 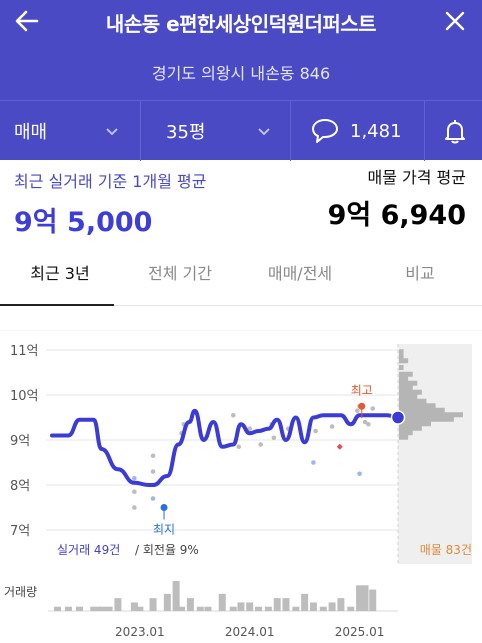 What do you see at coordinates (24, 351) in the screenshot?
I see `y-tick-label: 11억` at bounding box center [24, 351].